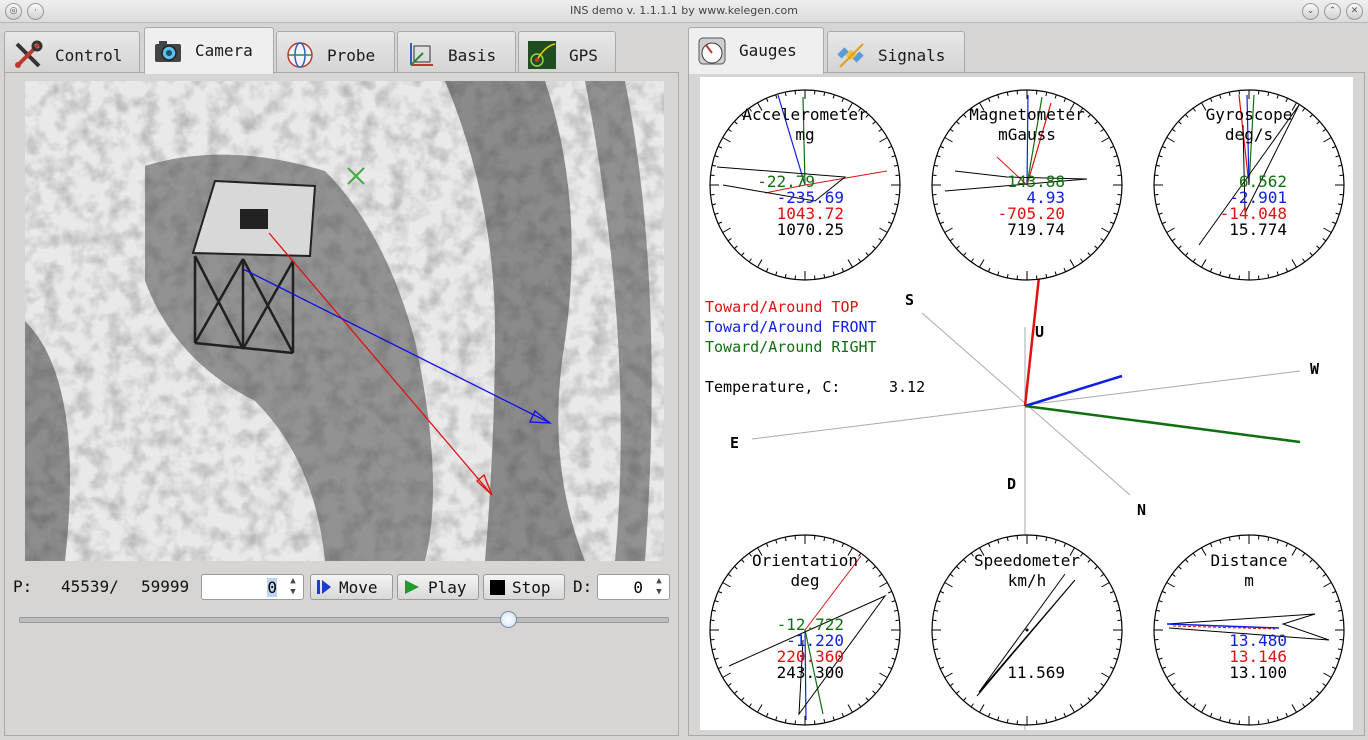 The width and height of the screenshot is (1368, 740). What do you see at coordinates (638, 587) in the screenshot?
I see `delay-value: 0` at bounding box center [638, 587].